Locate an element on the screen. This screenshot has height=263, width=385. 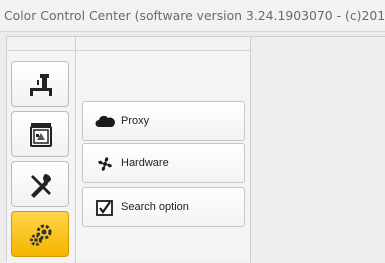
ink-bottle-icon is located at coordinates (41, 135).